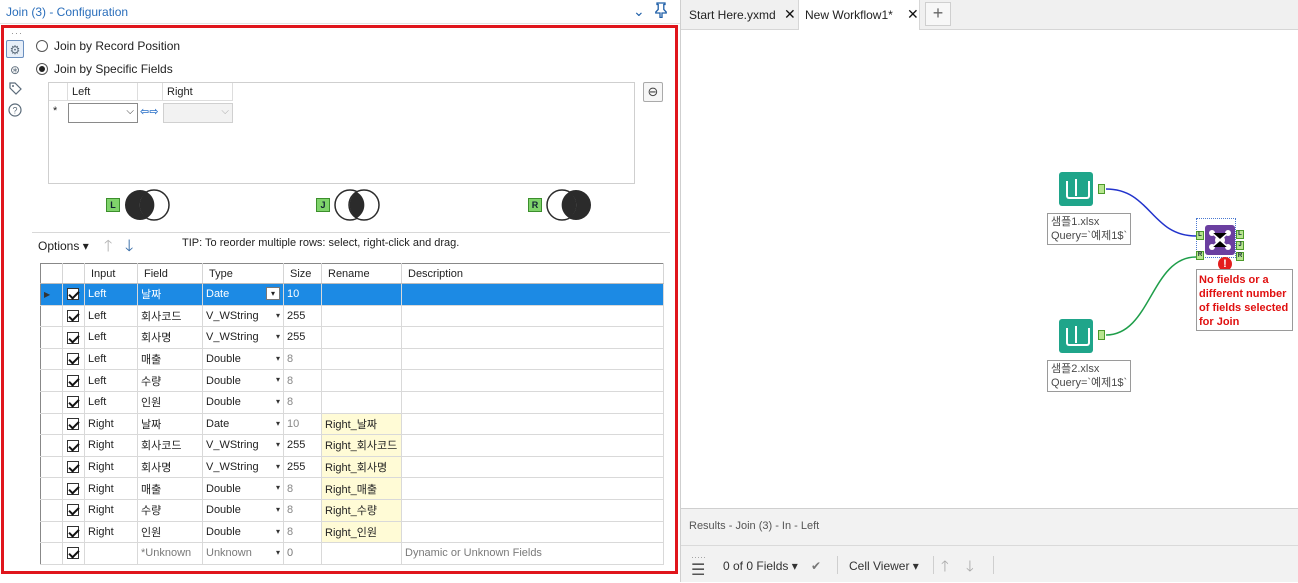  I want to click on table-row: Left 회사코드 V_WString ▾ 255, so click(352, 316).